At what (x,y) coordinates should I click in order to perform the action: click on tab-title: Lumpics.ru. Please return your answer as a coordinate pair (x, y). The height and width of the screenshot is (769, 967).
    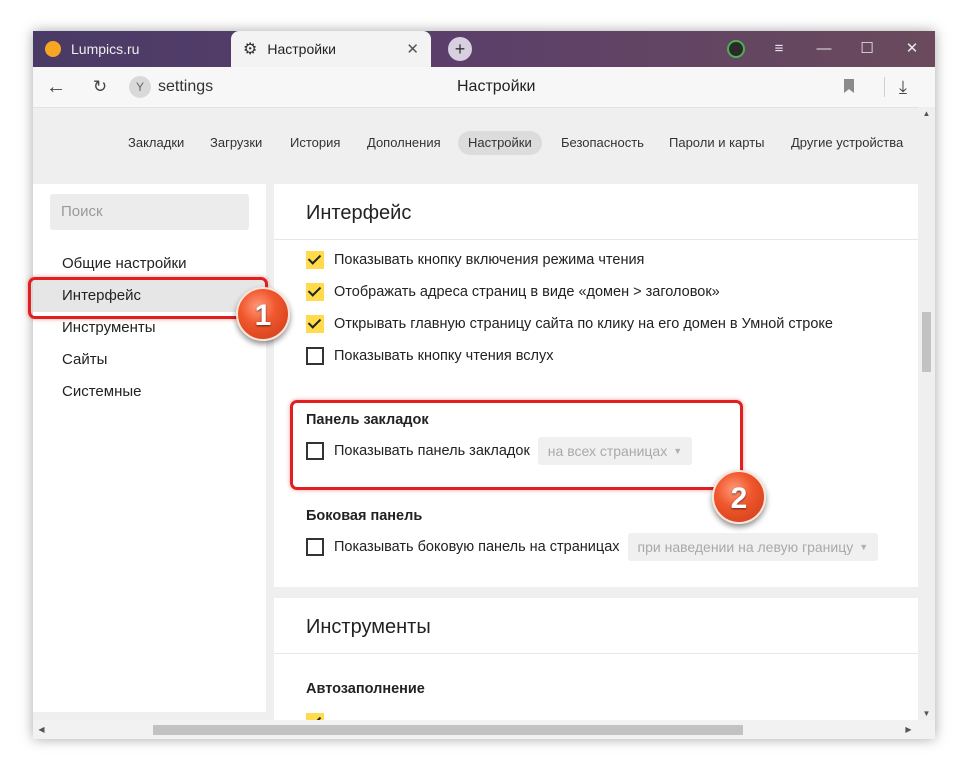
    Looking at the image, I should click on (105, 49).